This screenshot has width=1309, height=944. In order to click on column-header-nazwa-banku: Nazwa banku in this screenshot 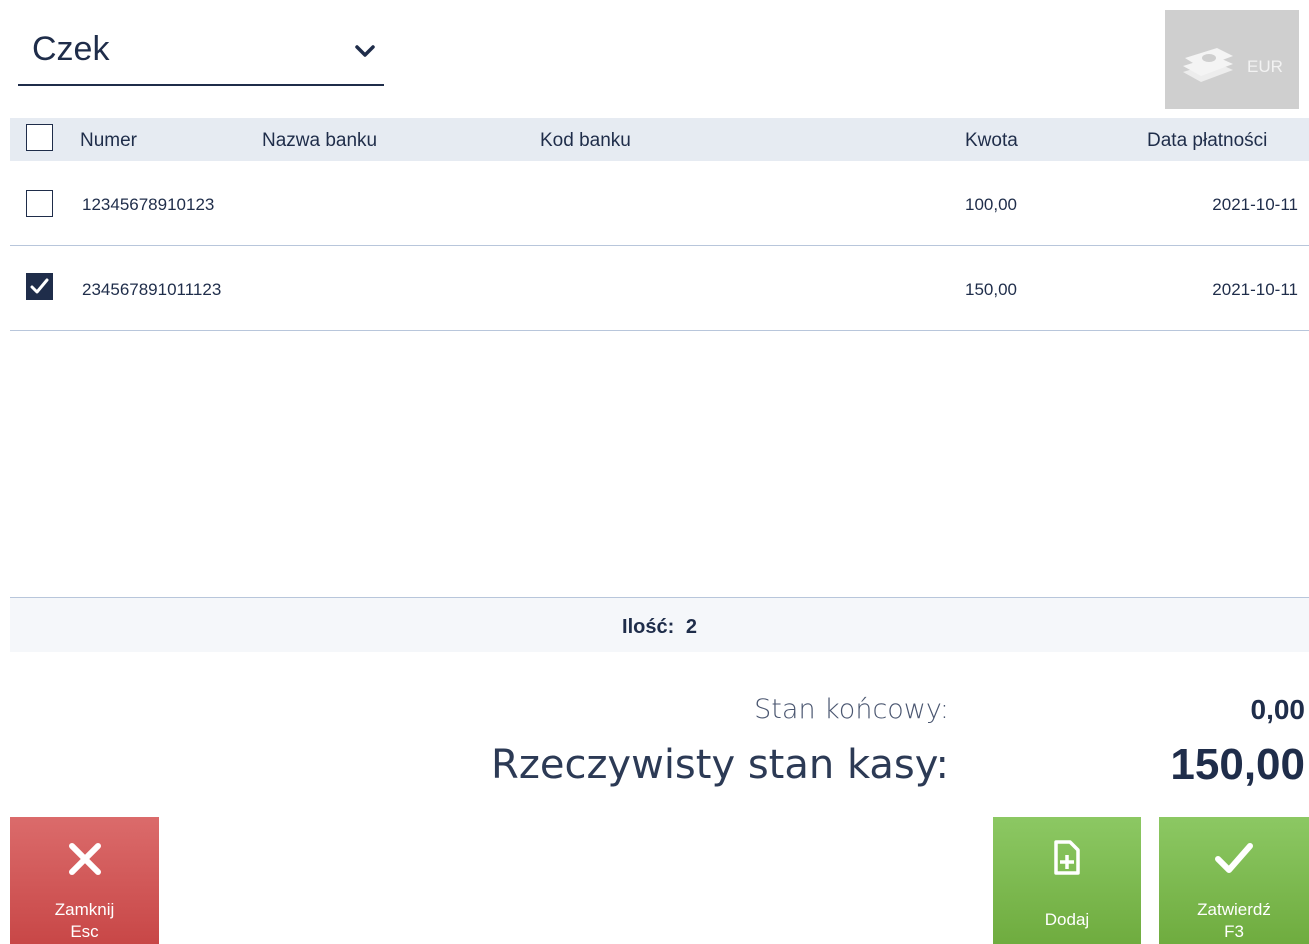, I will do `click(319, 141)`.